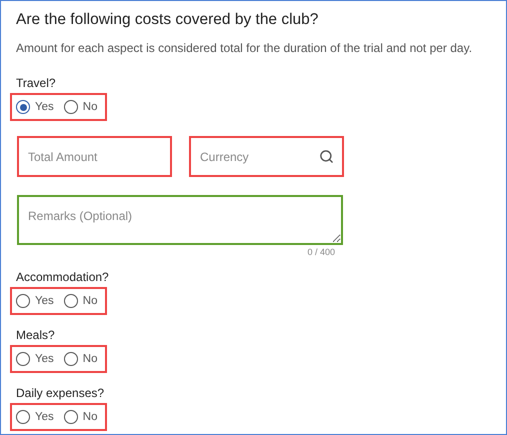 Image resolution: width=507 pixels, height=435 pixels. I want to click on info-note: Amount for each aspect is considered total for the duration of the trial and not per day., so click(245, 48).